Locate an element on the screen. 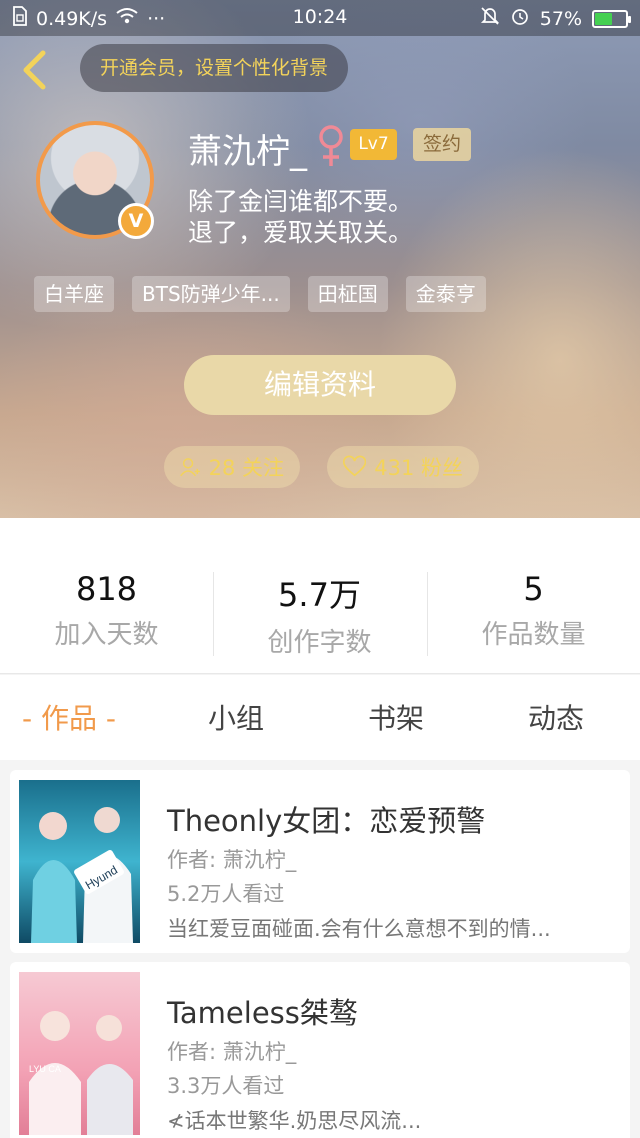 This screenshot has width=640, height=1138. chevron-left-icon is located at coordinates (34, 70).